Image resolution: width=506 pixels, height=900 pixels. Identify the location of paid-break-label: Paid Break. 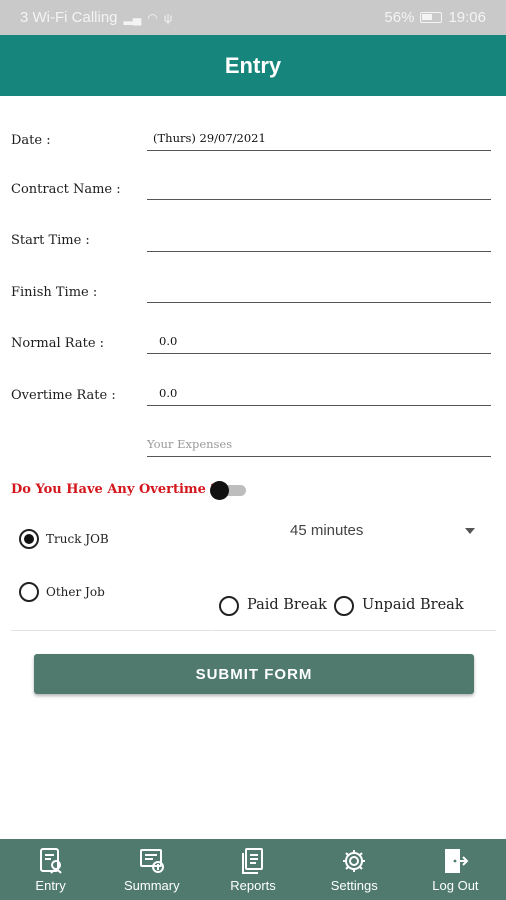
(287, 605).